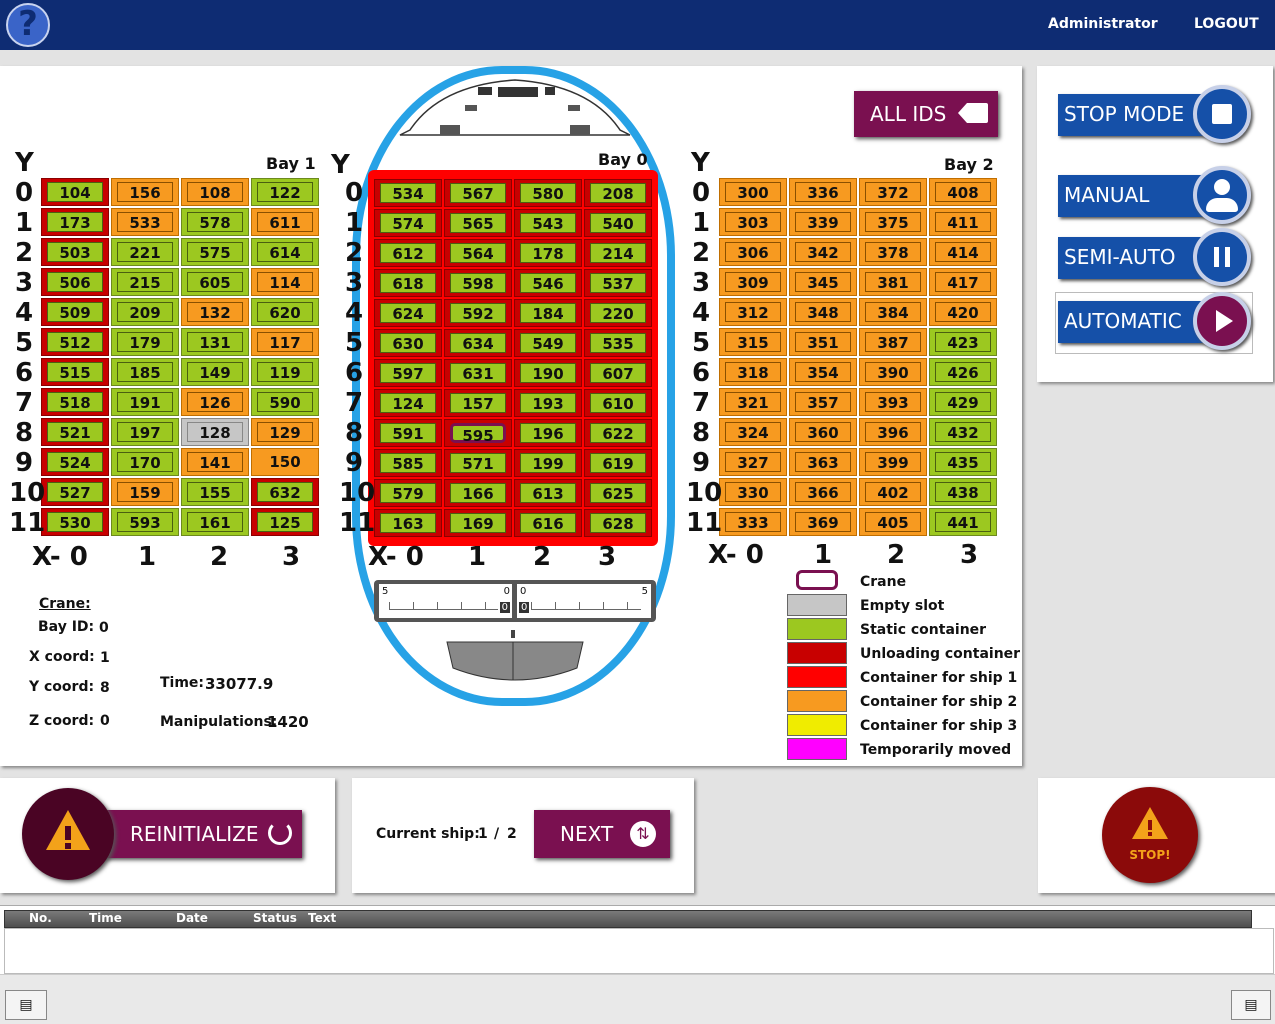 The height and width of the screenshot is (1024, 1275). I want to click on container-slot: 567, so click(478, 193).